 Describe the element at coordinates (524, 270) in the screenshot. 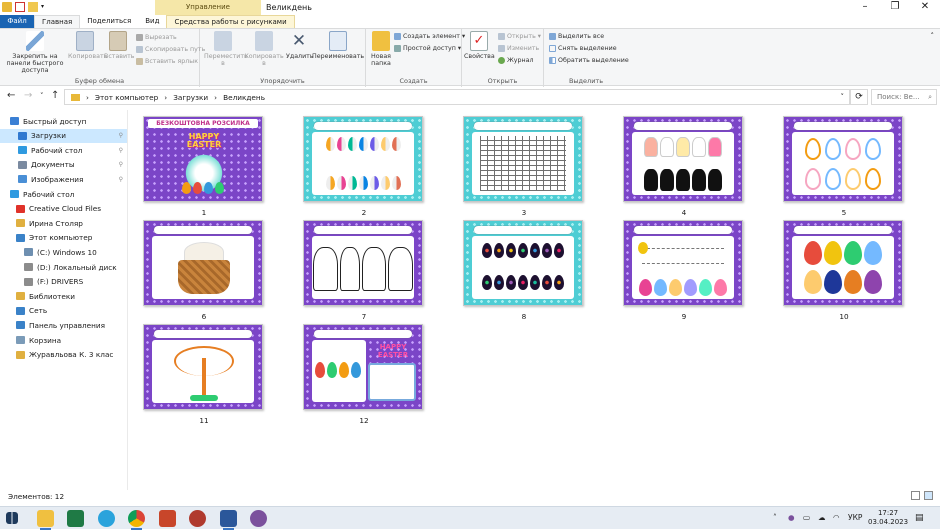

I see `file-tile: 8` at that location.